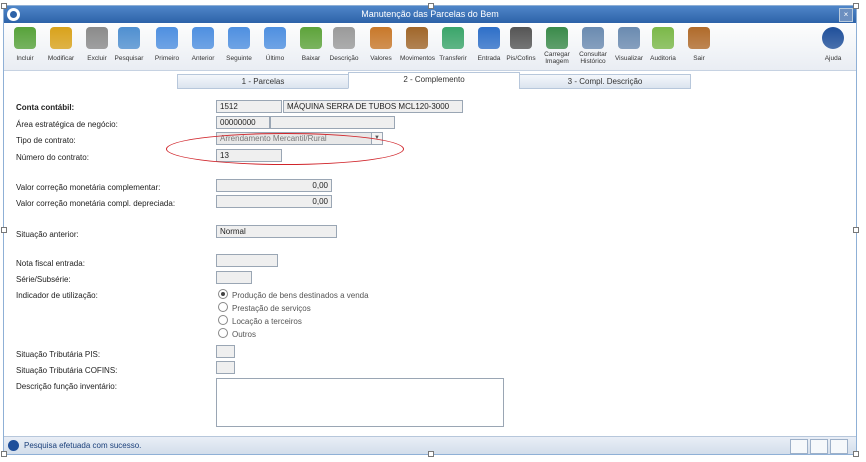 This screenshot has width=866, height=462. I want to click on situacao-pis-label: Situação Tributária PIS:, so click(58, 354).